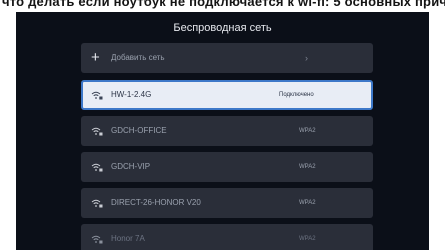  What do you see at coordinates (95, 57) in the screenshot?
I see `plus-icon: +` at bounding box center [95, 57].